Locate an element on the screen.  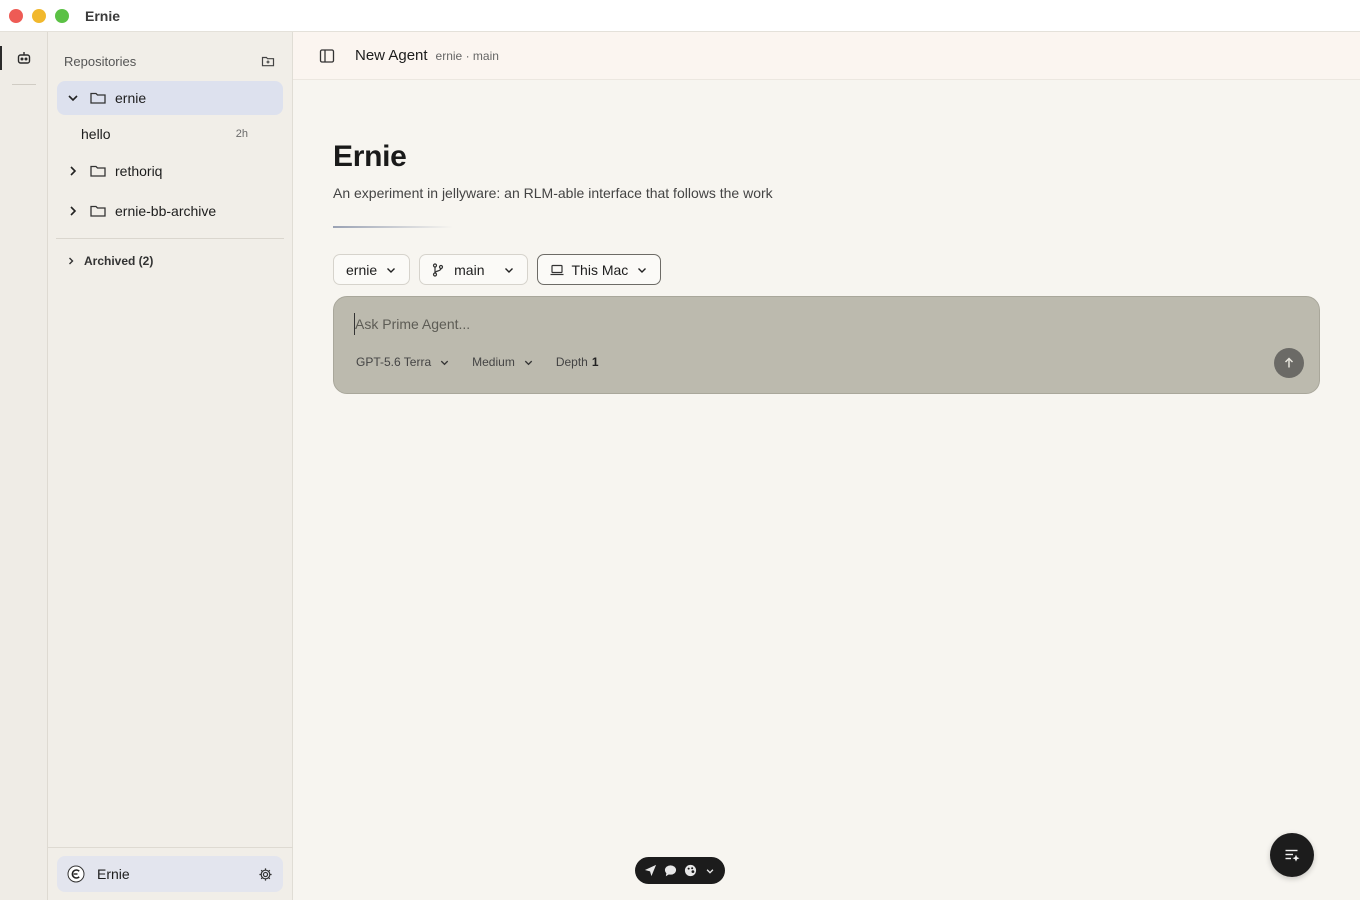
page-title: Ernie is located at coordinates (370, 156).